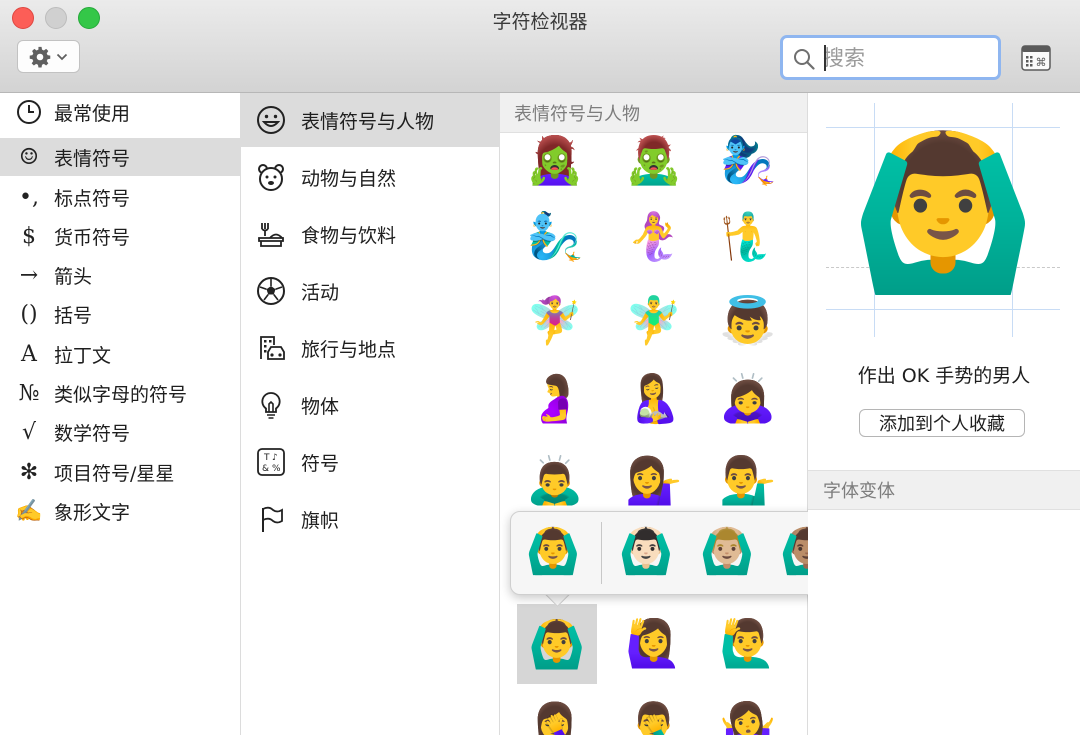 The image size is (1080, 735). I want to click on category-label: 表情符号, so click(92, 158).